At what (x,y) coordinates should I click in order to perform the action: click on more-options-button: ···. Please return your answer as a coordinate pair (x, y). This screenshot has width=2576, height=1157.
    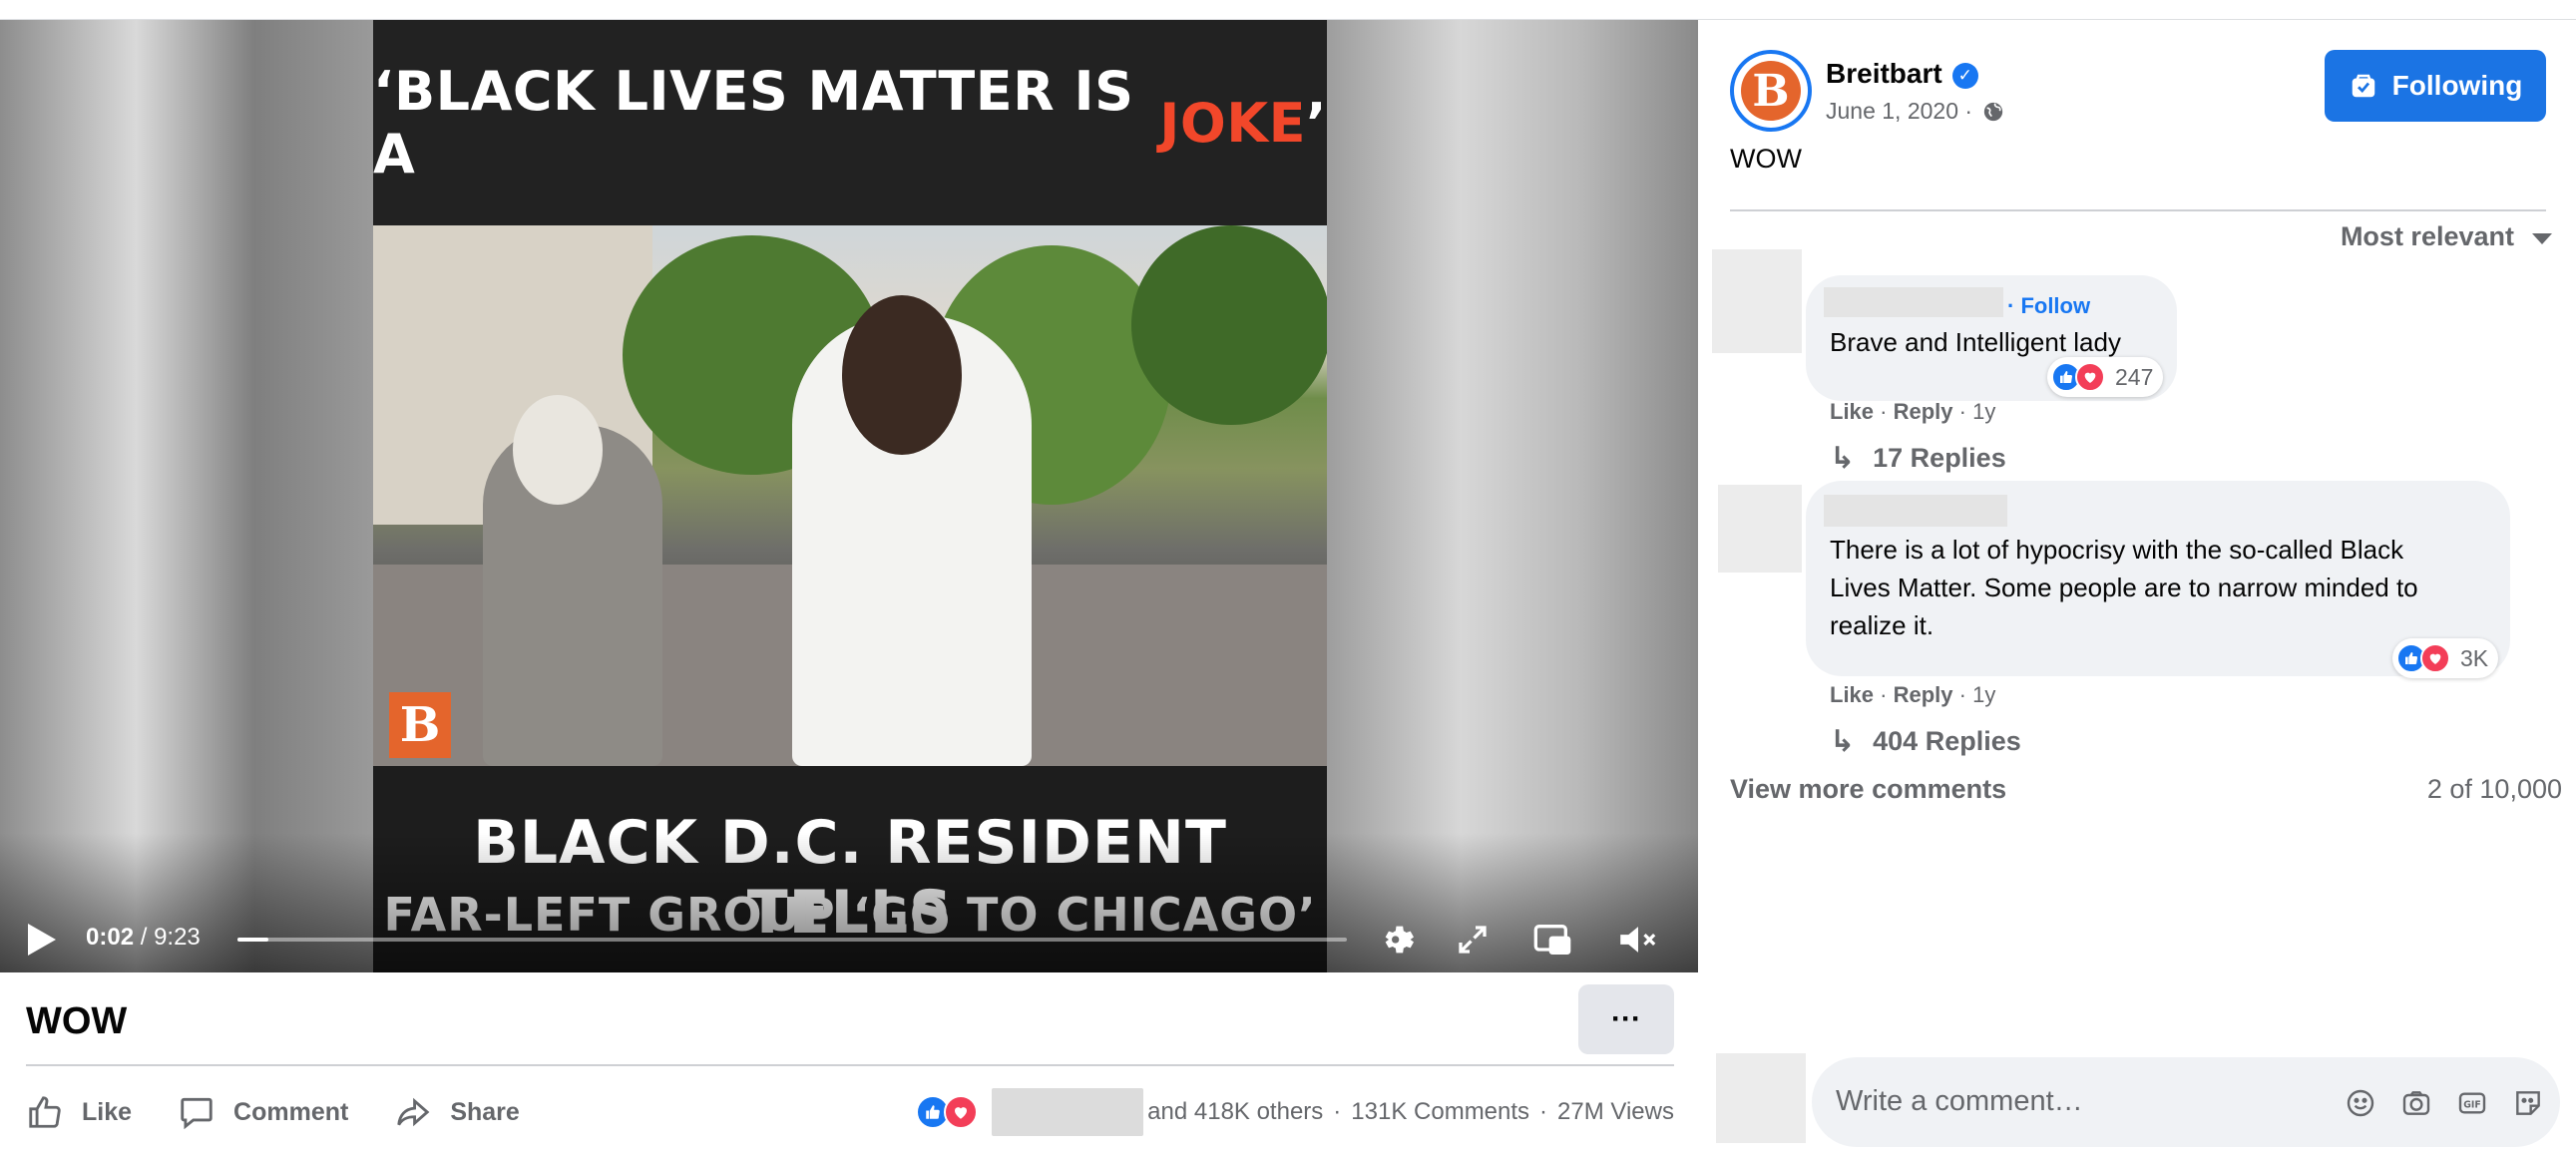
    Looking at the image, I should click on (1626, 1019).